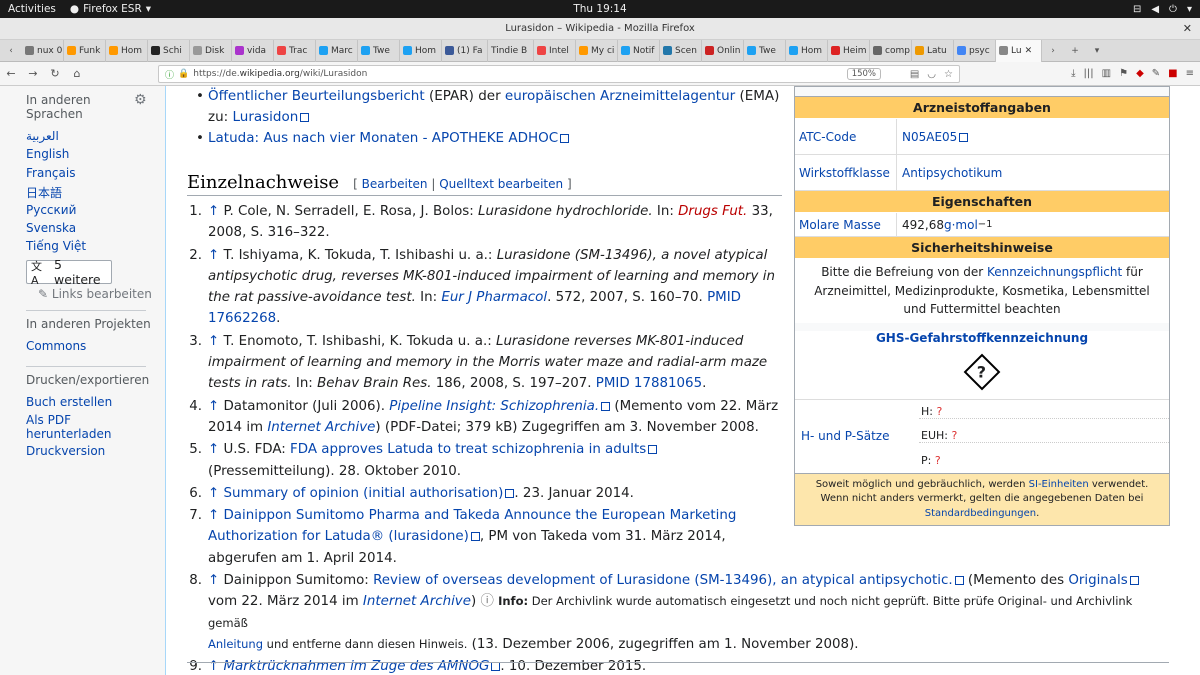 The image size is (1200, 675). Describe the element at coordinates (857, 436) in the screenshot. I see `hp-statements-label: H- und P-Sätze` at that location.